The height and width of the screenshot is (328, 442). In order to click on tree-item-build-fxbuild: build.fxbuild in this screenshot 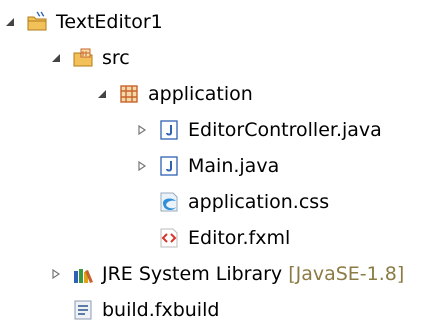, I will do `click(132, 310)`.